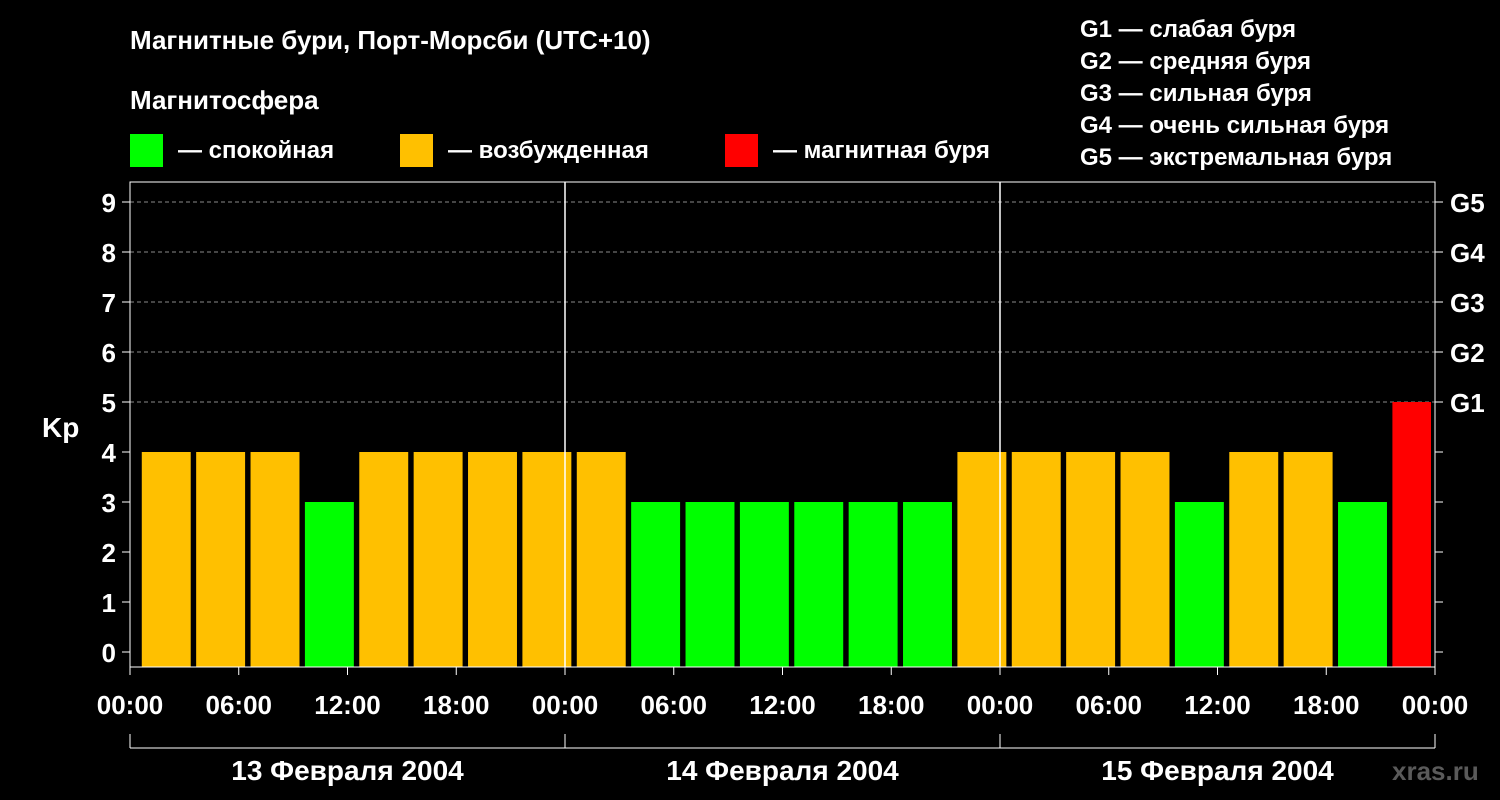  What do you see at coordinates (456, 705) in the screenshot?
I see `x-tick-label-3: 18:00` at bounding box center [456, 705].